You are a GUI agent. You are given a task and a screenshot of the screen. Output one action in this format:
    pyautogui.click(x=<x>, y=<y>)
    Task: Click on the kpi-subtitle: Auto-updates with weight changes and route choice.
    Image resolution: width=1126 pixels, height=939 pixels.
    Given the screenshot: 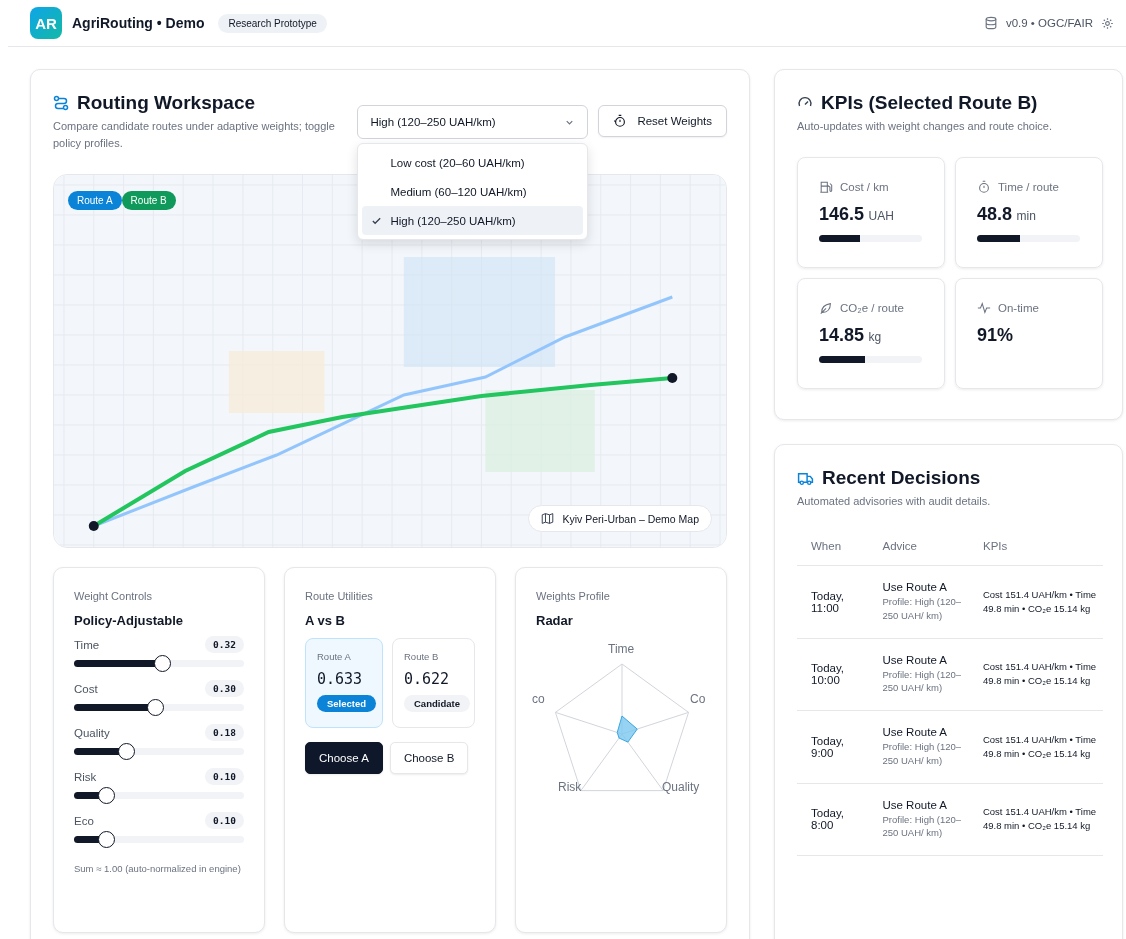 What is the action you would take?
    pyautogui.click(x=925, y=126)
    